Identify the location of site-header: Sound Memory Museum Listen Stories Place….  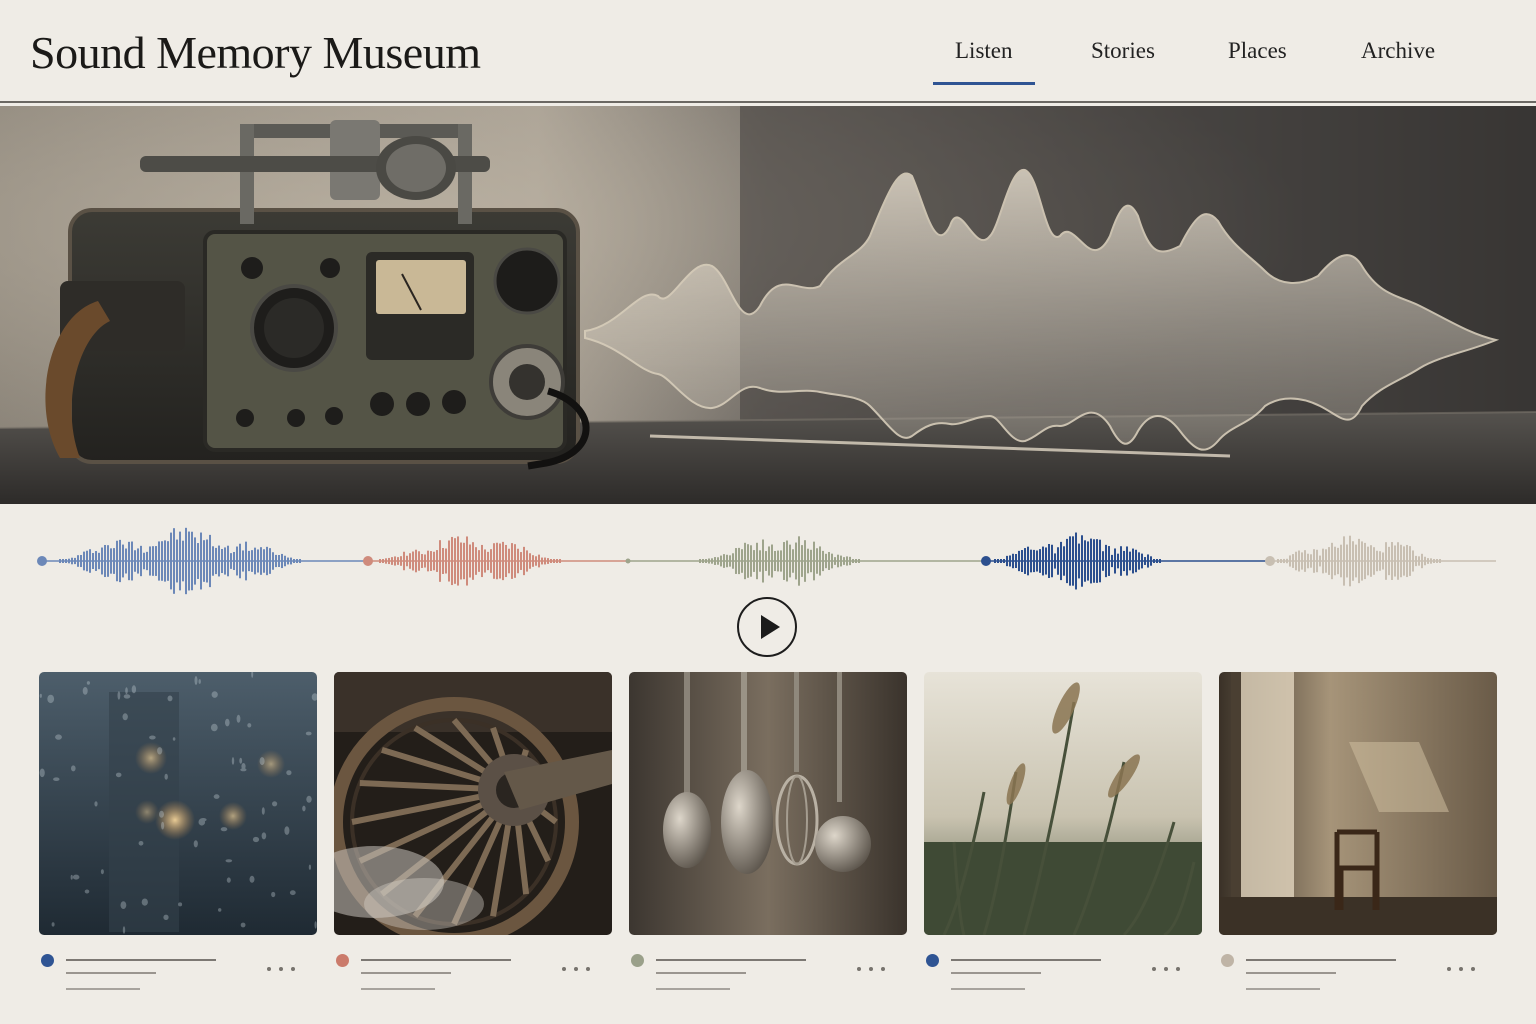
(768, 51).